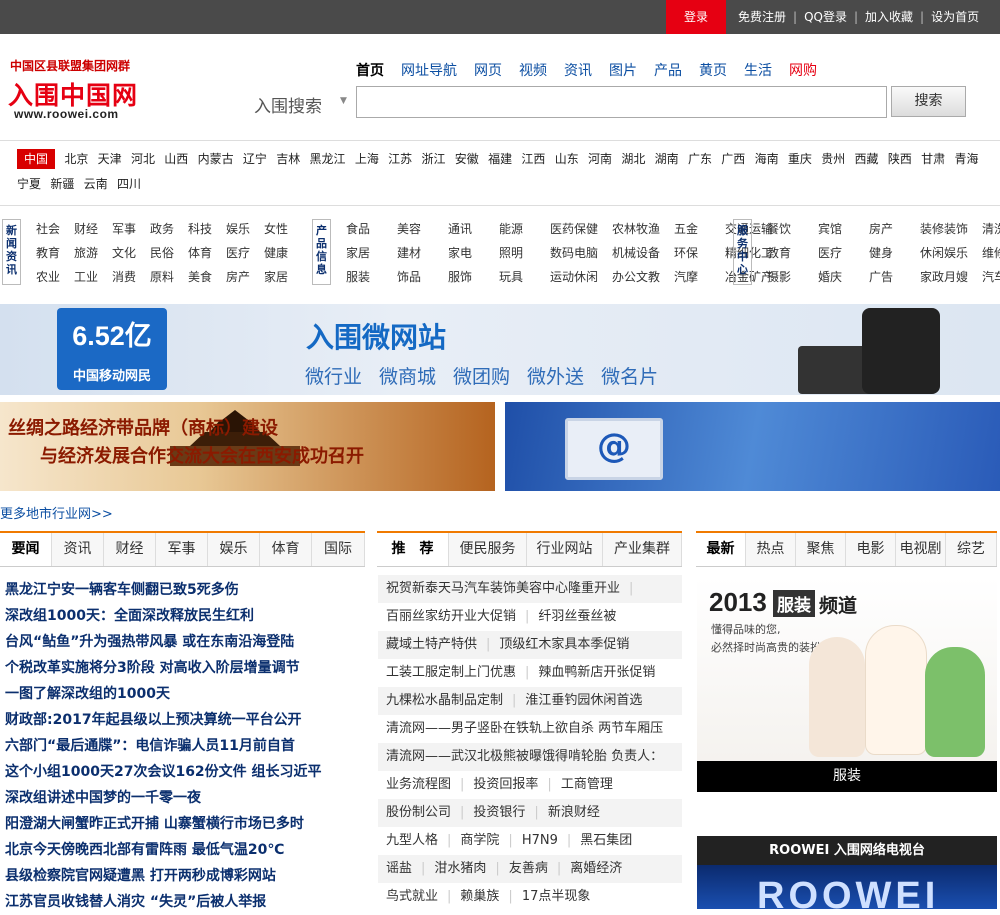 This screenshot has height=915, width=1000. I want to click on province-link: 吉林, so click(288, 159).